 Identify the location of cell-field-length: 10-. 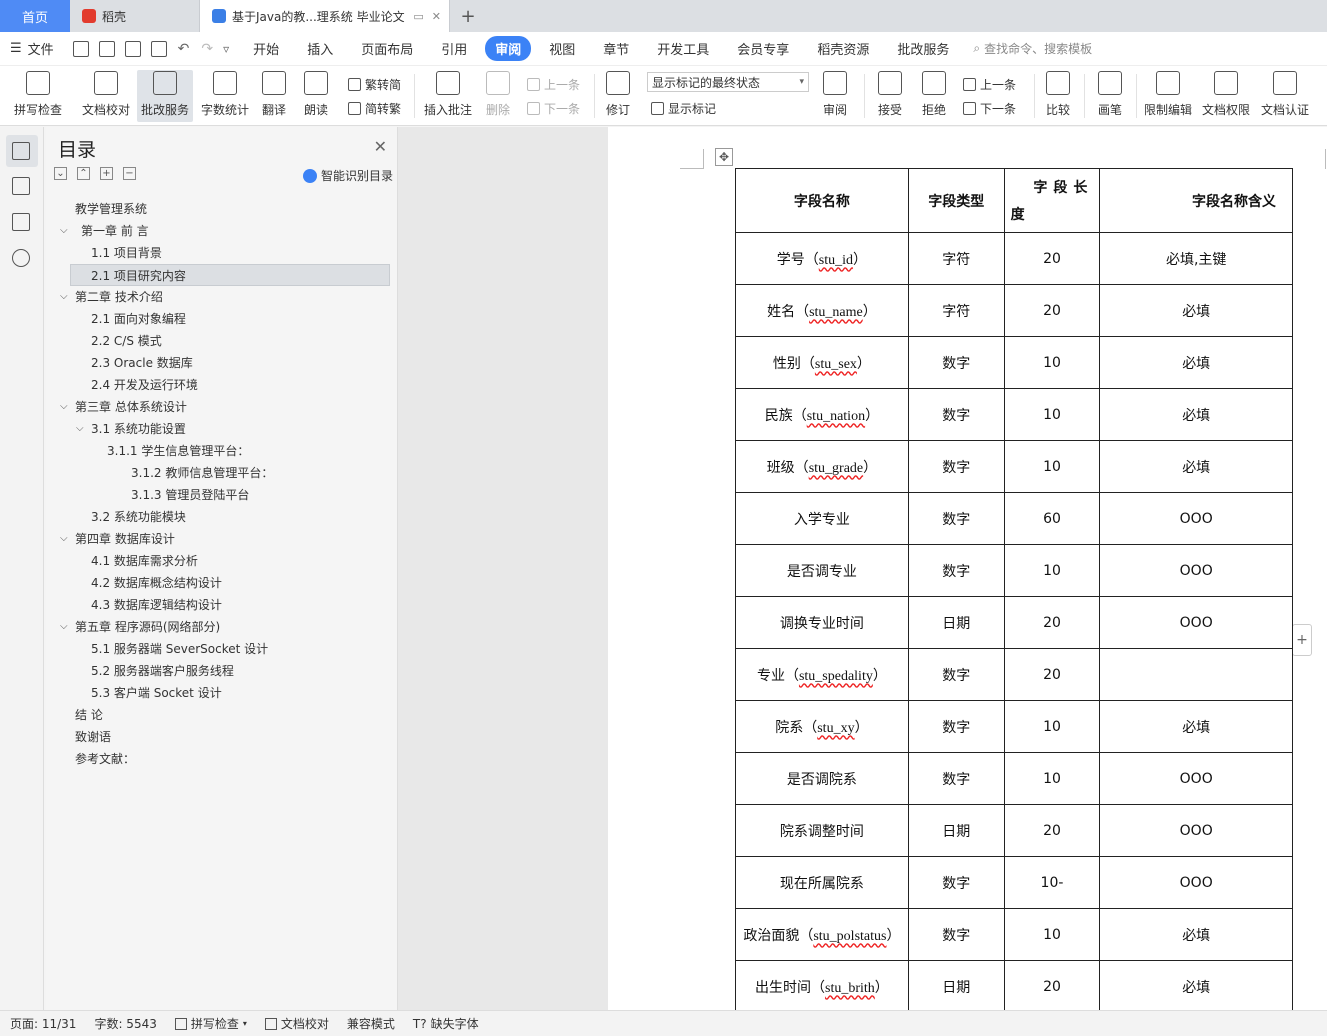
(1052, 882).